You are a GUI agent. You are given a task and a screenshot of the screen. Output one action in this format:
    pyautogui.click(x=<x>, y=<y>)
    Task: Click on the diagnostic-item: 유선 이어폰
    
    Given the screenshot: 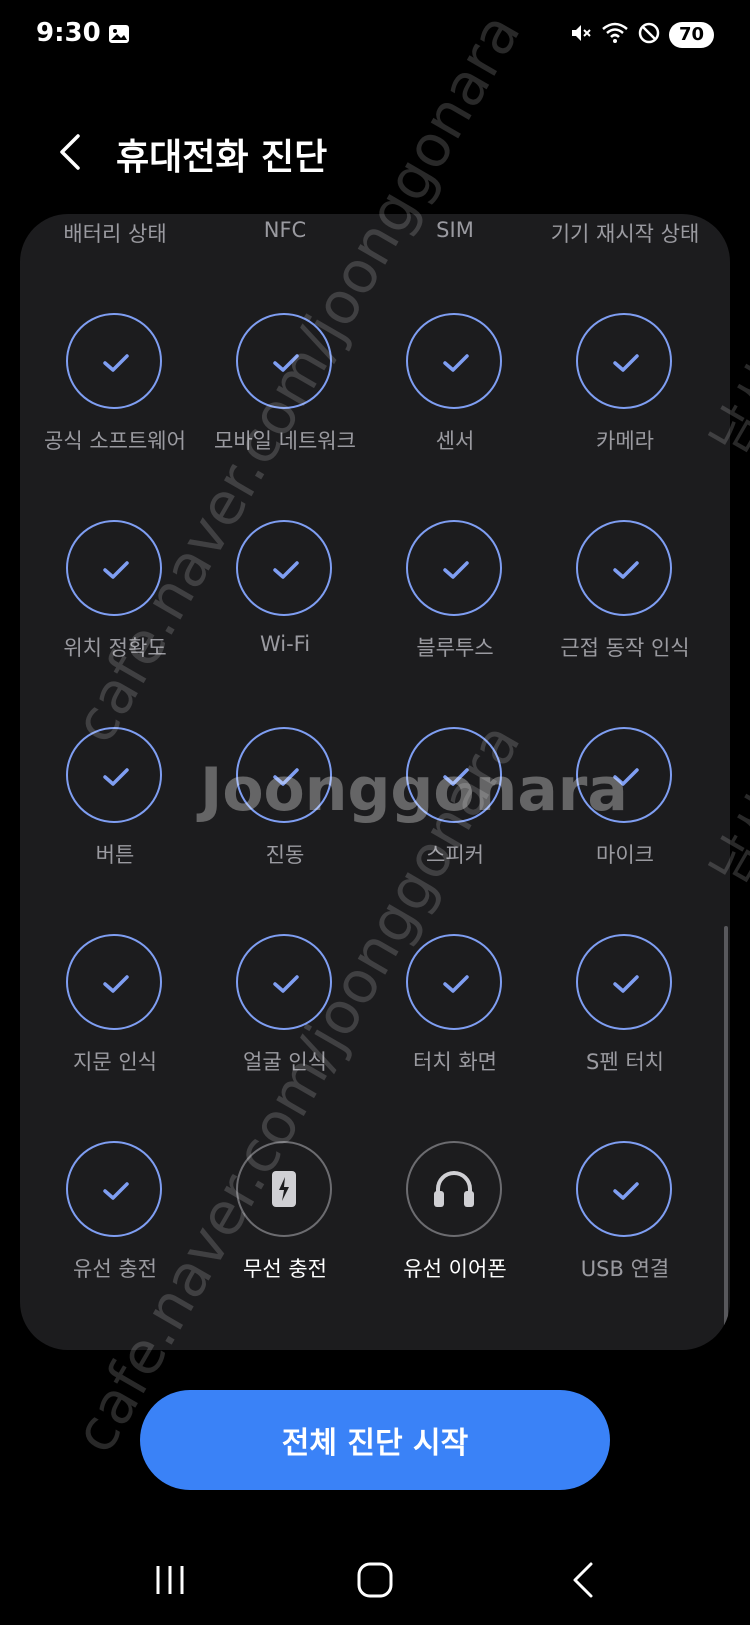 What is the action you would take?
    pyautogui.click(x=455, y=1221)
    